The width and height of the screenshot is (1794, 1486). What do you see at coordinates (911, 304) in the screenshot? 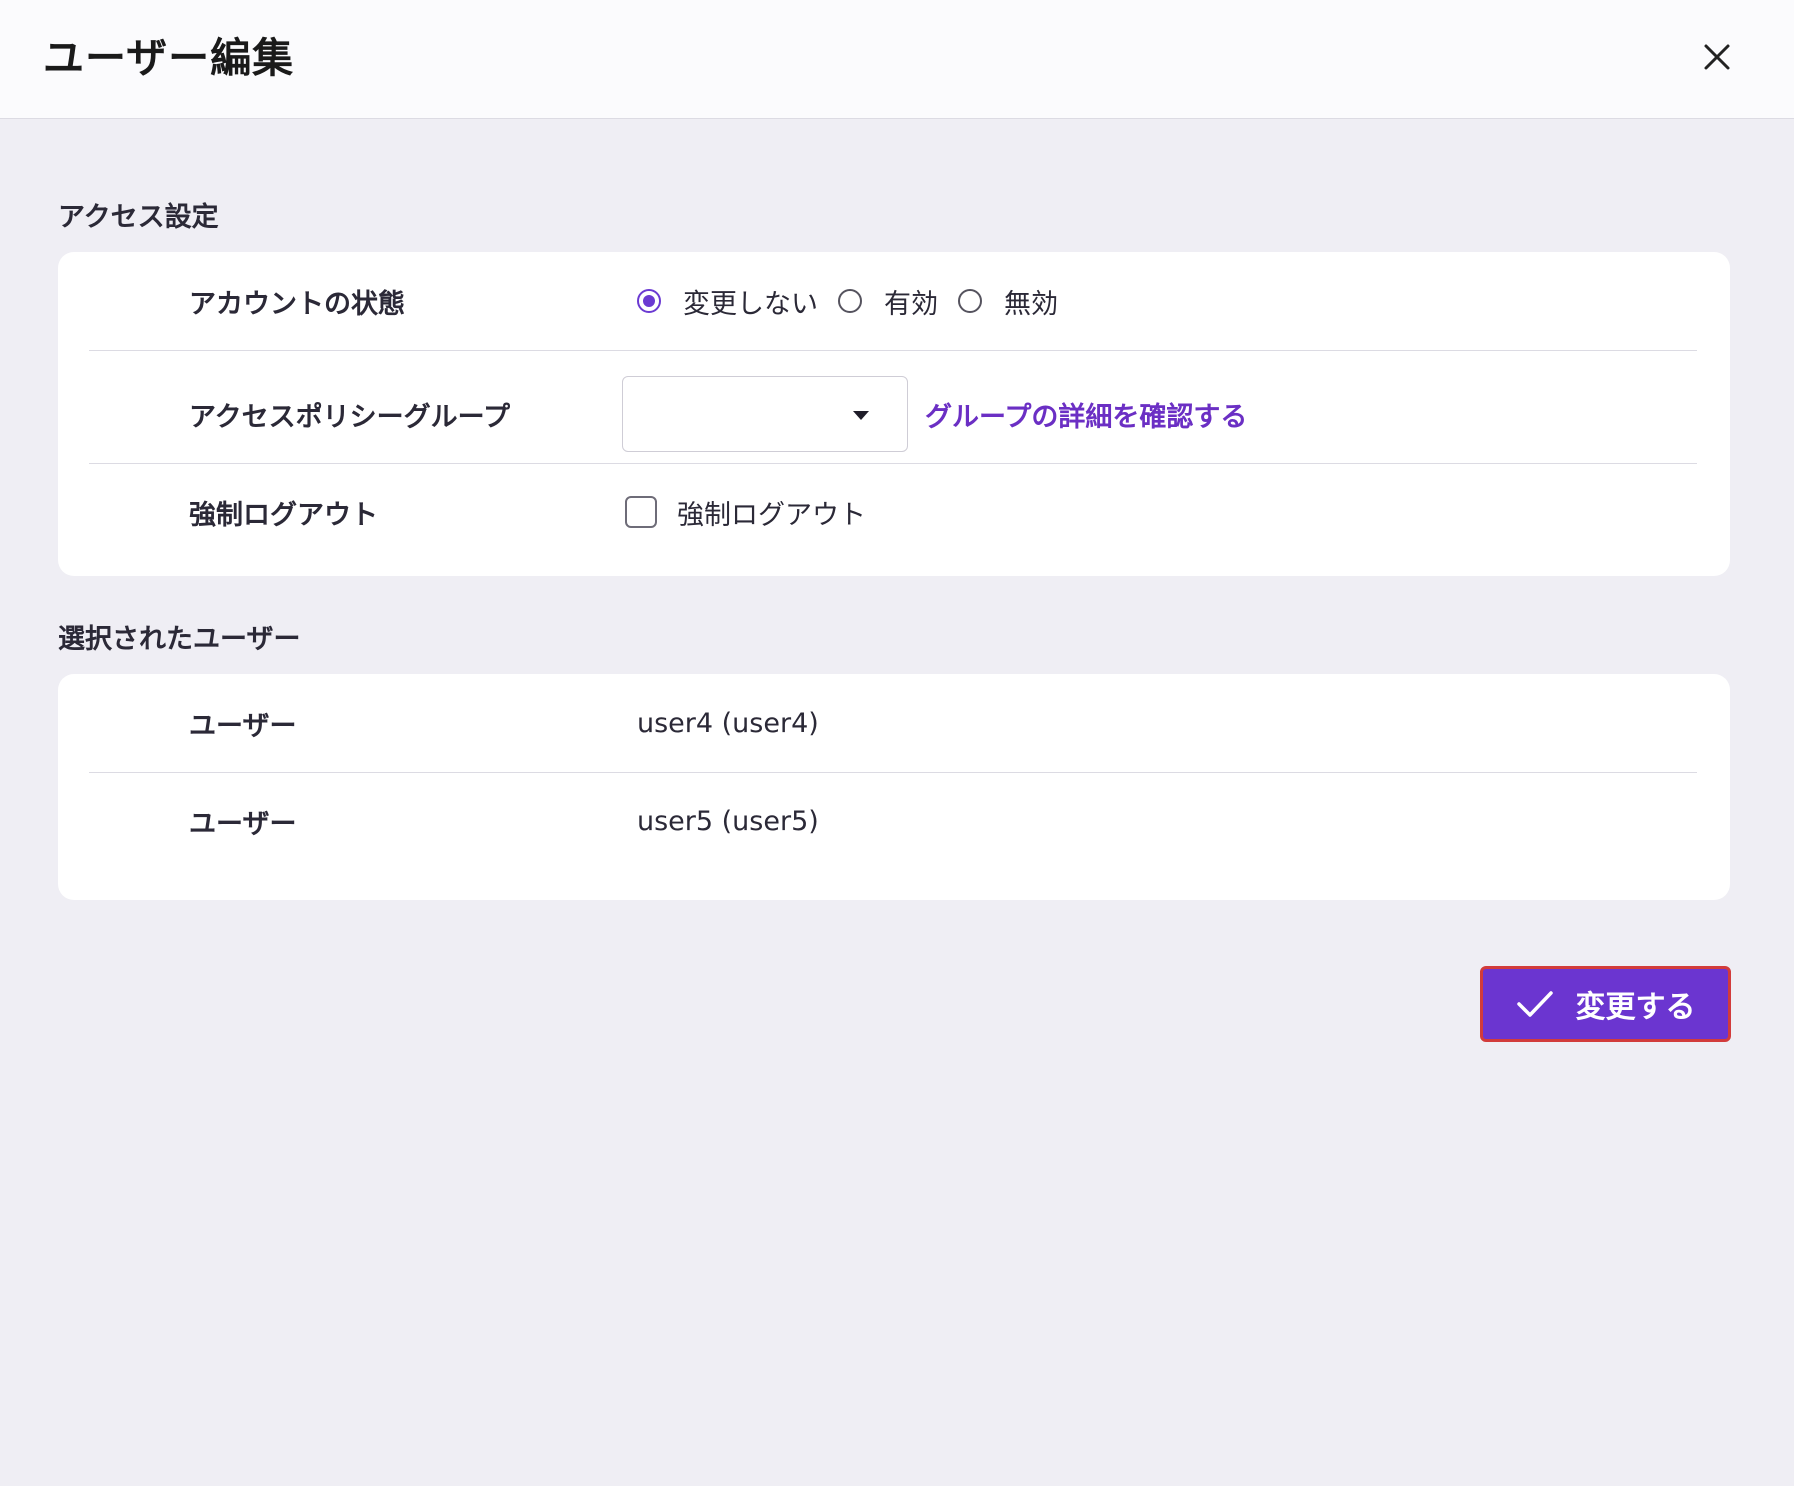
I see `radio-label-enabled: 有効` at bounding box center [911, 304].